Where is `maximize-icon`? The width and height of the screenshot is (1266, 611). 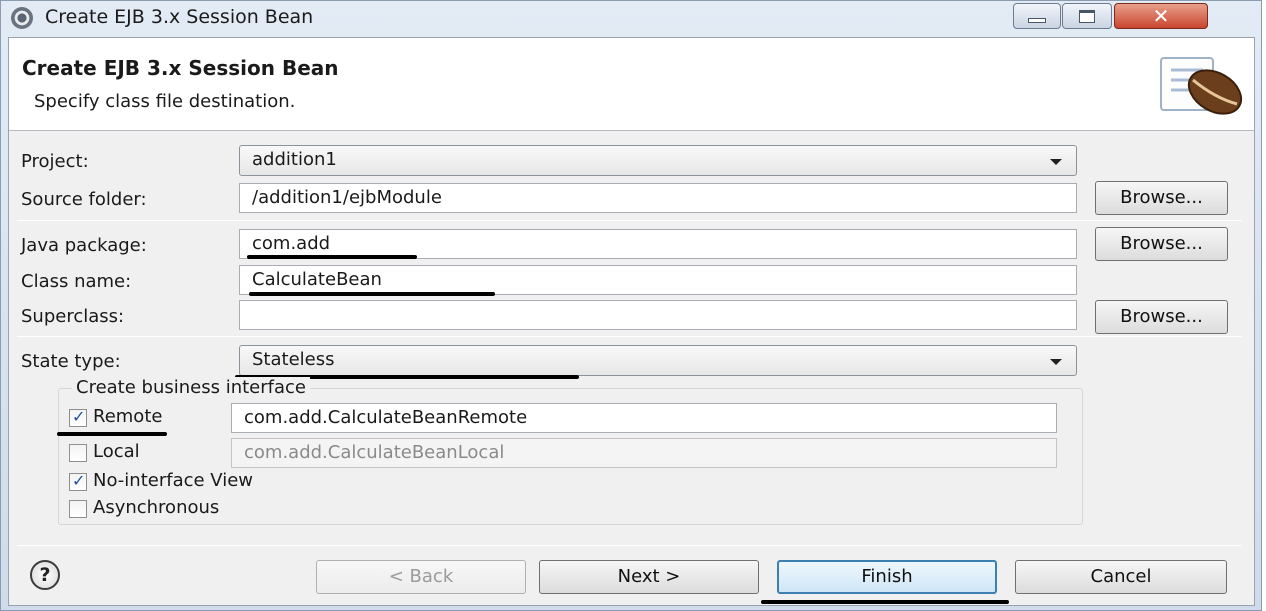
maximize-icon is located at coordinates (1087, 16).